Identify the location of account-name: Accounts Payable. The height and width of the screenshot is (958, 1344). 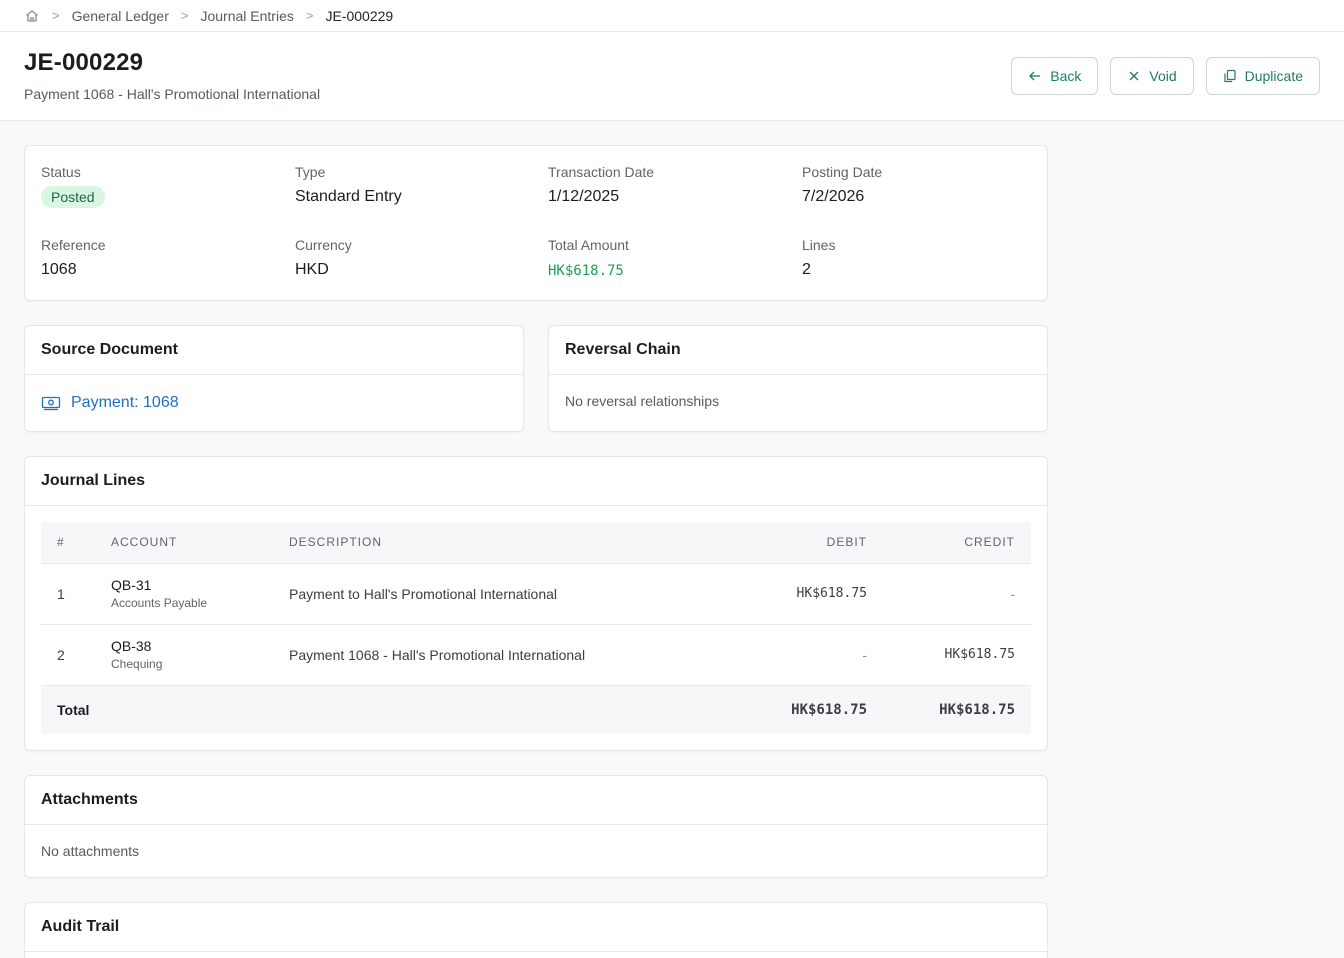
(159, 603).